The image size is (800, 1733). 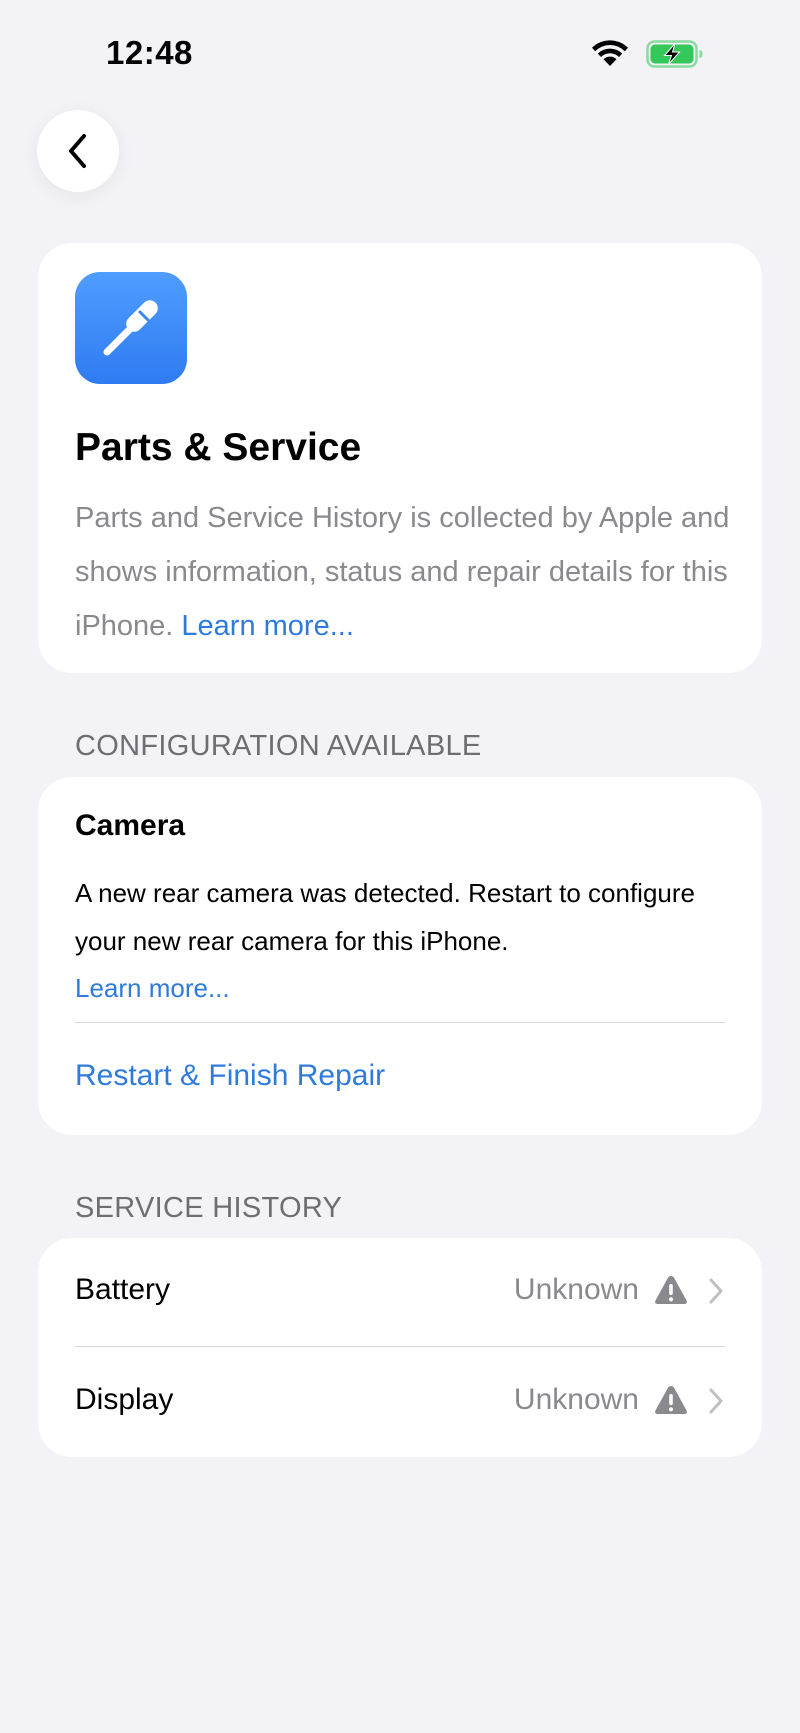 I want to click on service-history-row-display: Display Unknown, so click(x=400, y=1402).